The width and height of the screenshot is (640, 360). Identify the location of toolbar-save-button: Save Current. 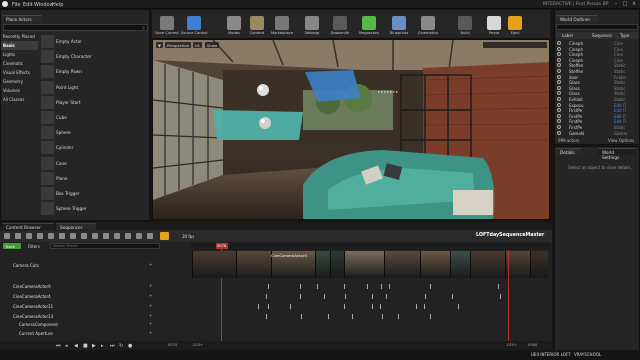
(167, 27).